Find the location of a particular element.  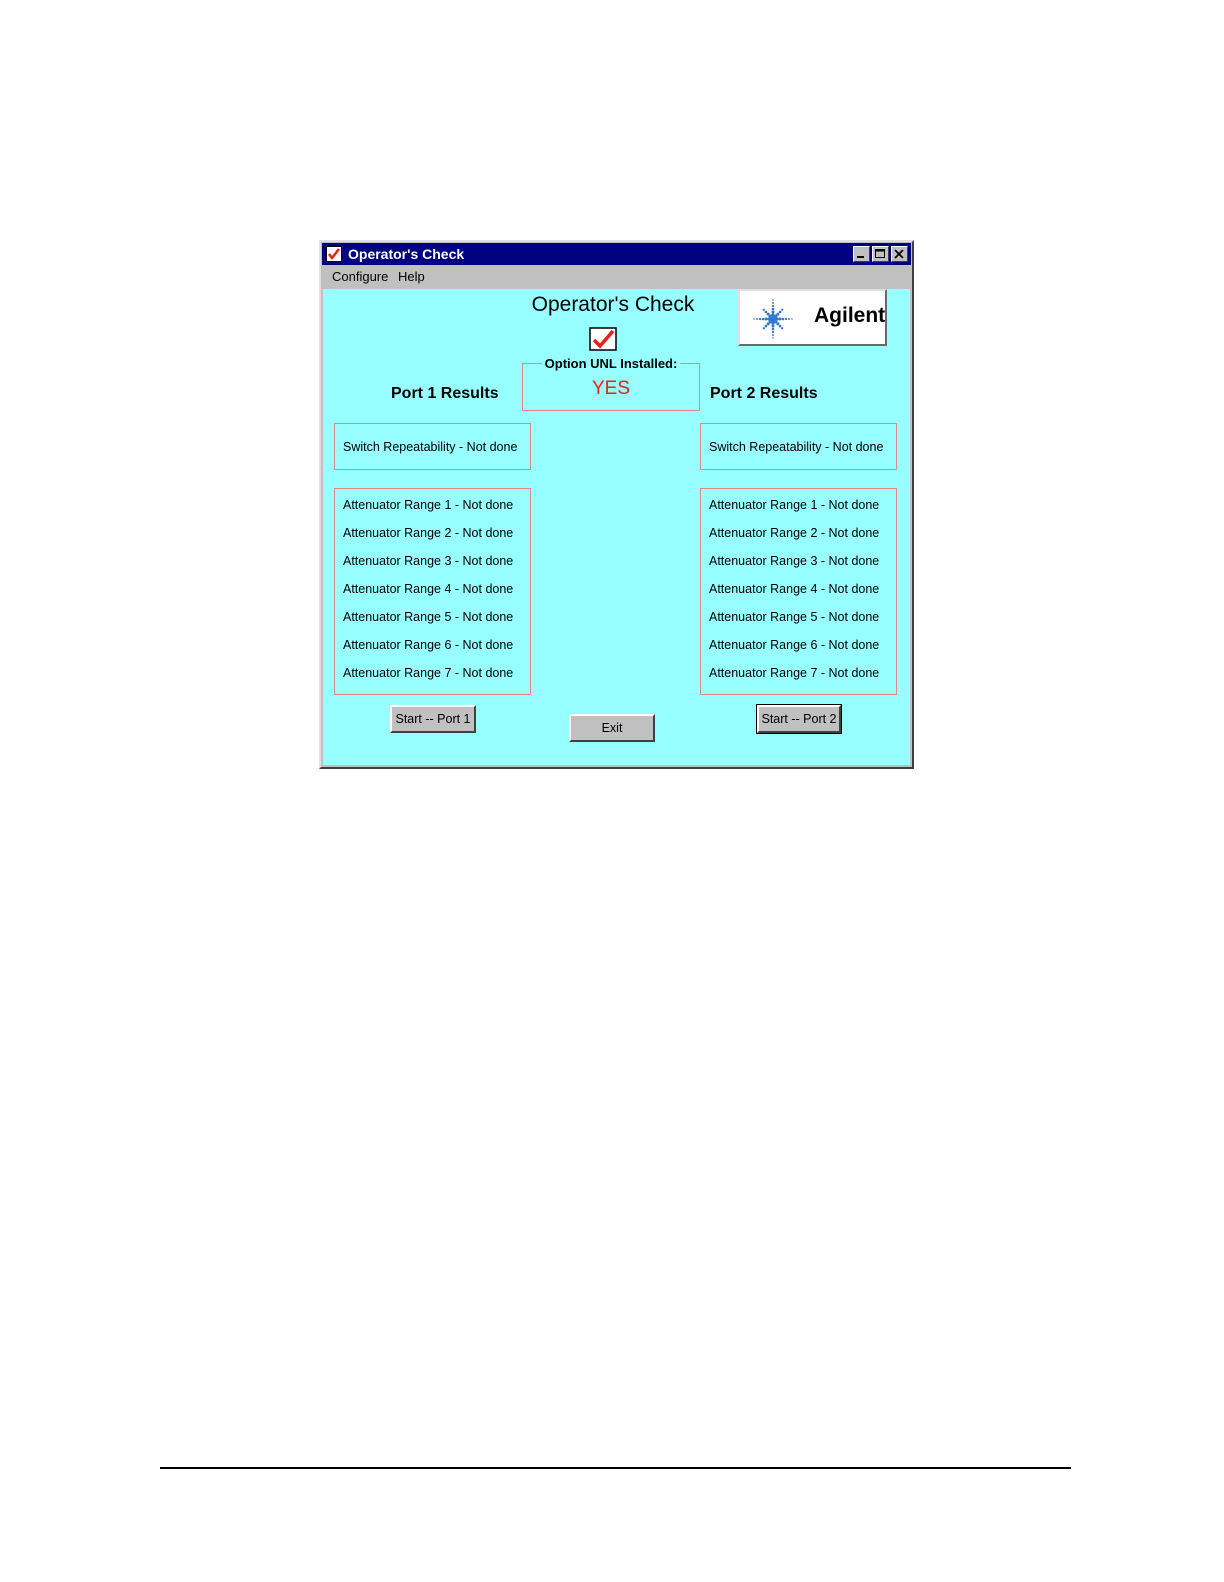

port1-attenuator-7: Attenuator Range 7 - Not done is located at coordinates (428, 673).